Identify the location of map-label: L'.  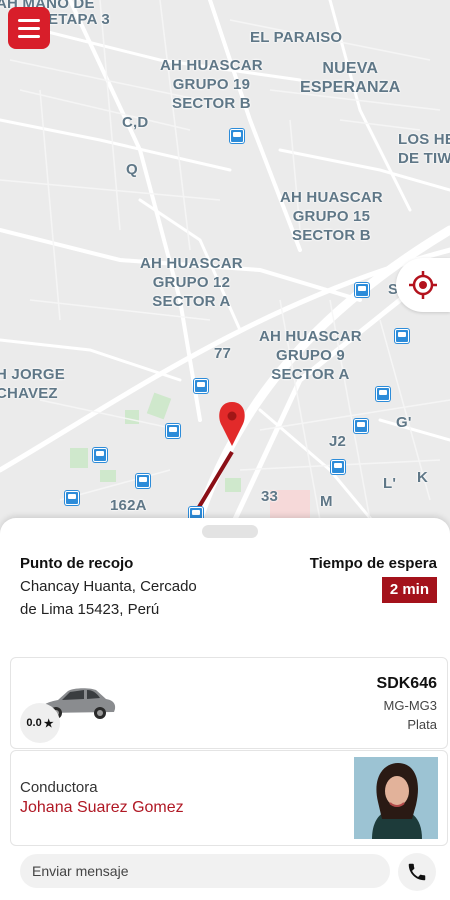
(390, 483).